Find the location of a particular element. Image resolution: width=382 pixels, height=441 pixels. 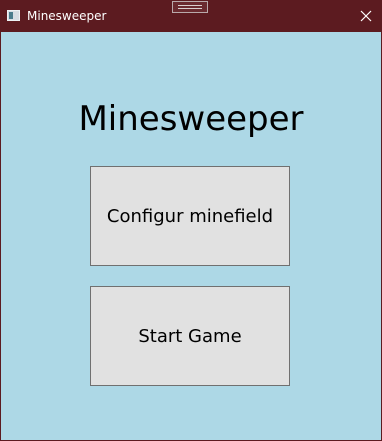

start-game-button: Start Game is located at coordinates (190, 336).